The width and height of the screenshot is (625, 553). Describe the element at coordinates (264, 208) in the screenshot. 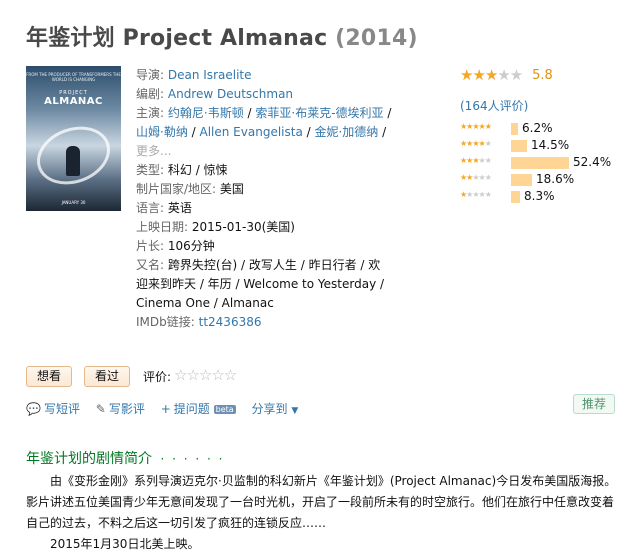

I see `language-row: 语言: 英语` at that location.